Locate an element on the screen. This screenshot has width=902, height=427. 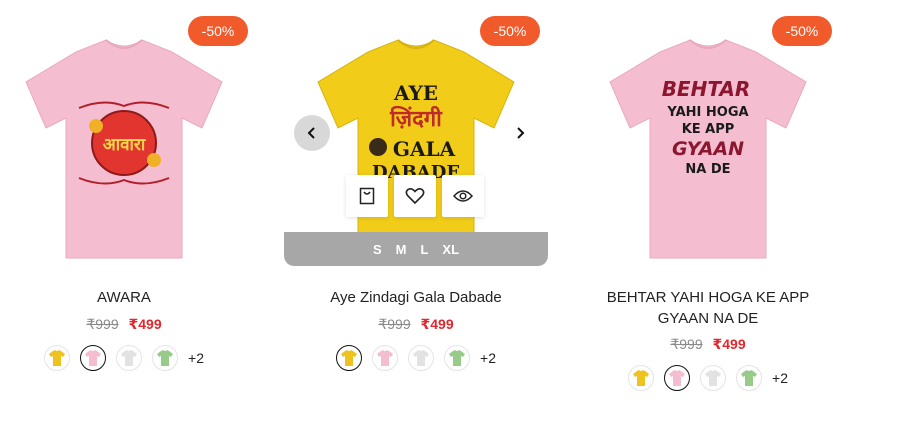
size-option-xl: XL is located at coordinates (450, 249).